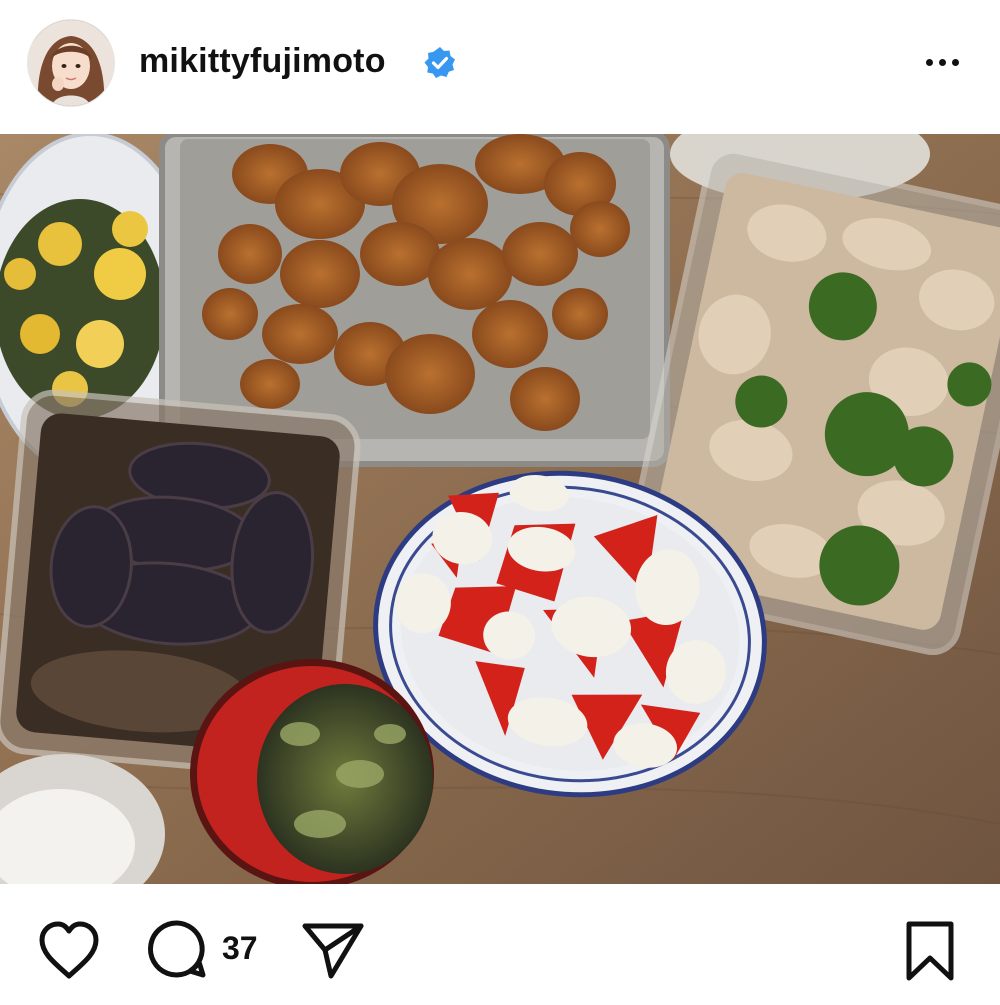  I want to click on comment-count: 37, so click(240, 948).